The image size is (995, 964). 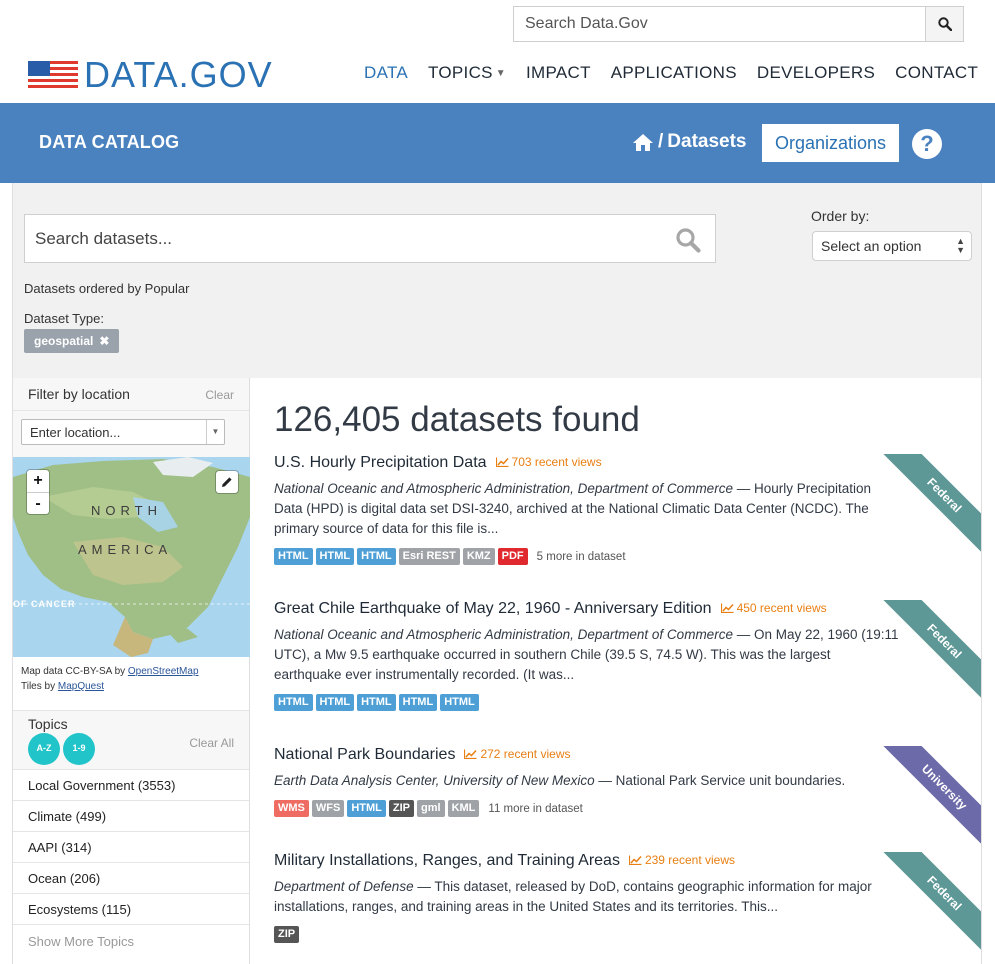 What do you see at coordinates (624, 702) in the screenshot?
I see `format-badges: HTML HTML HTML HTML HTML` at bounding box center [624, 702].